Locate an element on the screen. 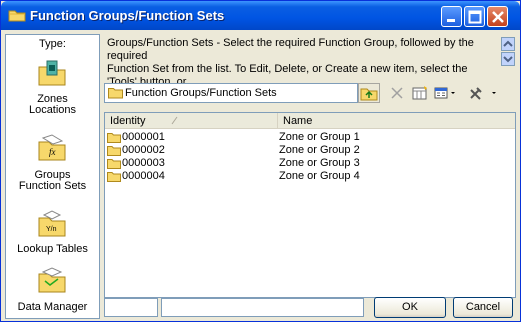 Image resolution: width=521 pixels, height=322 pixels. column-header-name: Name is located at coordinates (396, 121).